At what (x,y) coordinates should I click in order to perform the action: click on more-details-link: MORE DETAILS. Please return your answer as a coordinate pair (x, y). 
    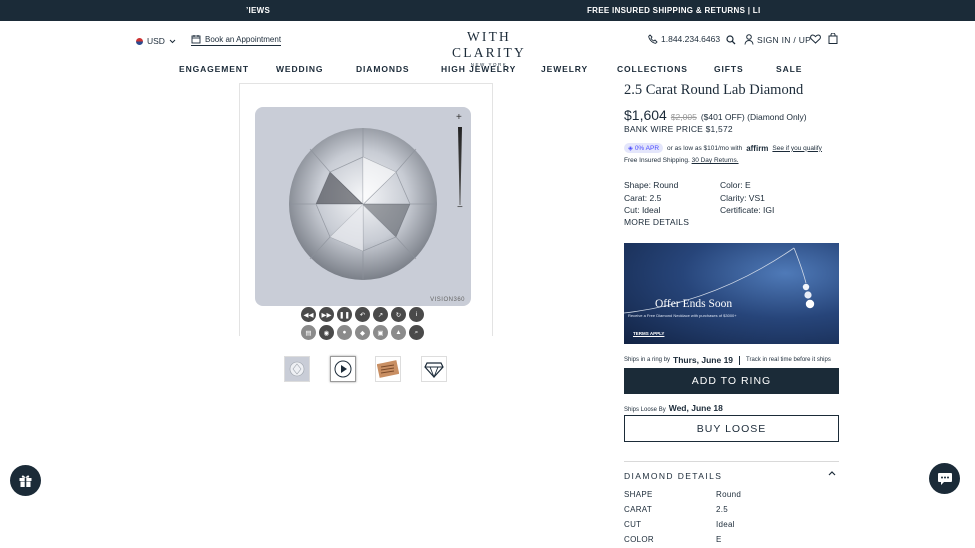
    Looking at the image, I should click on (656, 222).